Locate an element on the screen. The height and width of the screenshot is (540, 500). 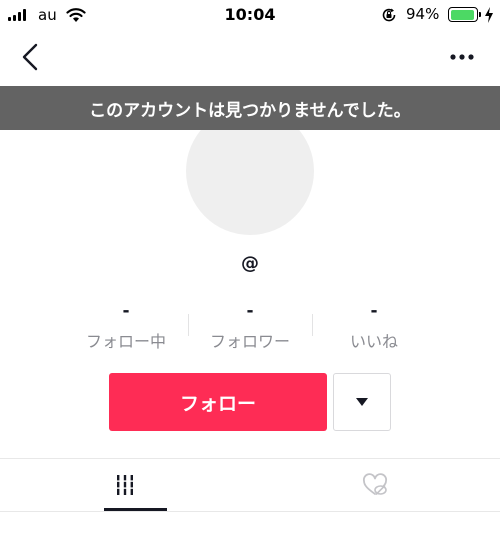
stat-following: - フォロー中 is located at coordinates (126, 328).